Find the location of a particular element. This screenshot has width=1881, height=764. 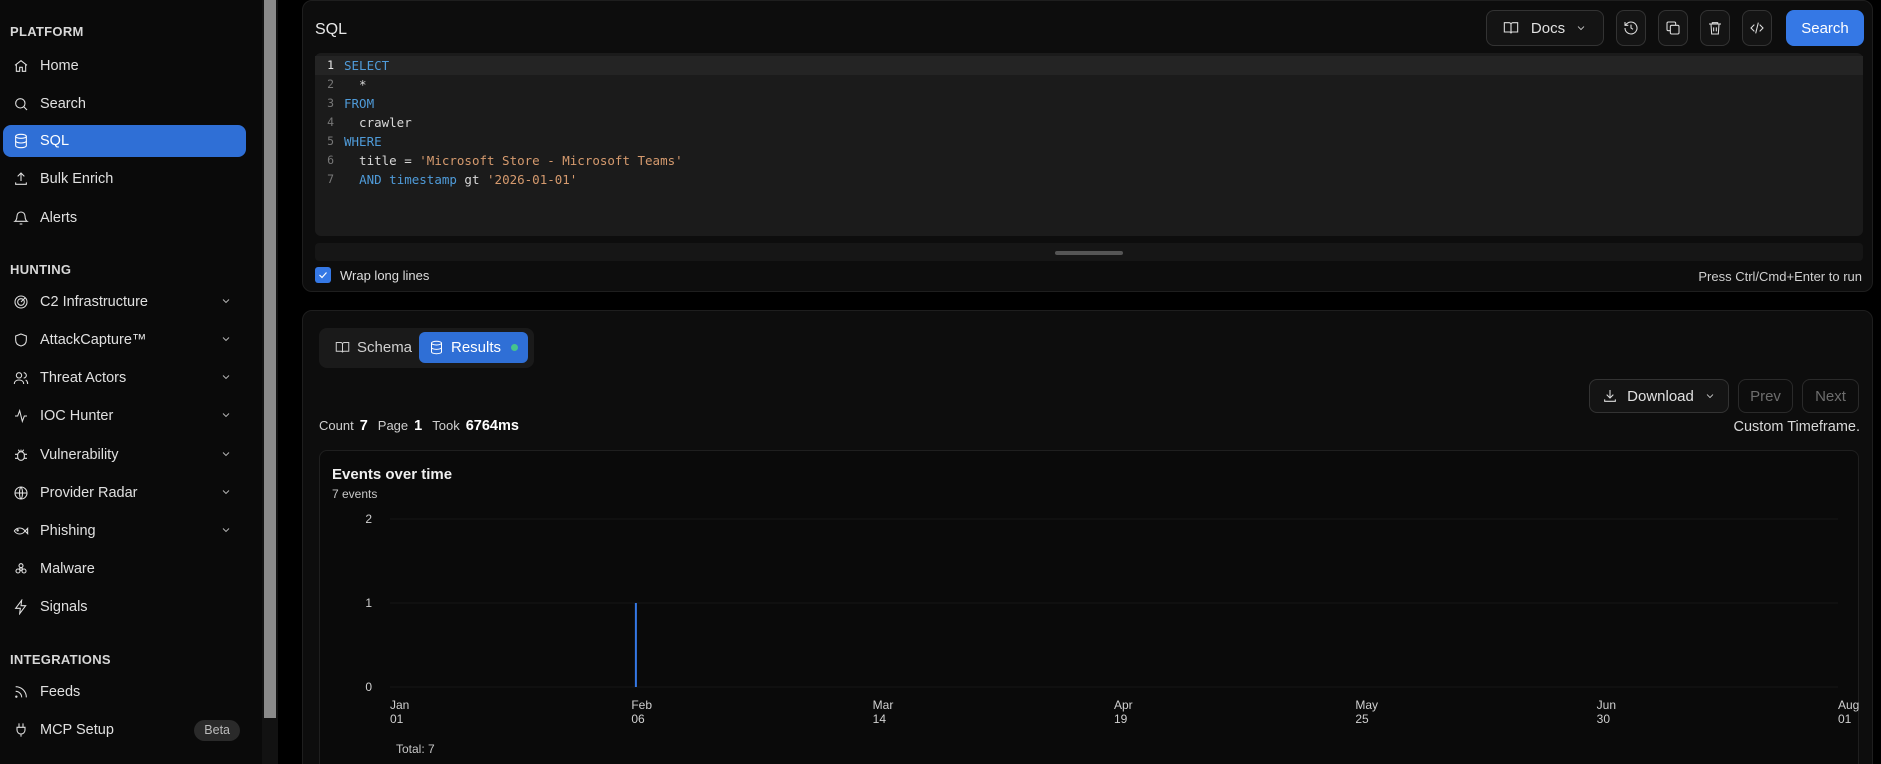

sidebar-item-vulnerability: Vulnerability is located at coordinates (124, 455).